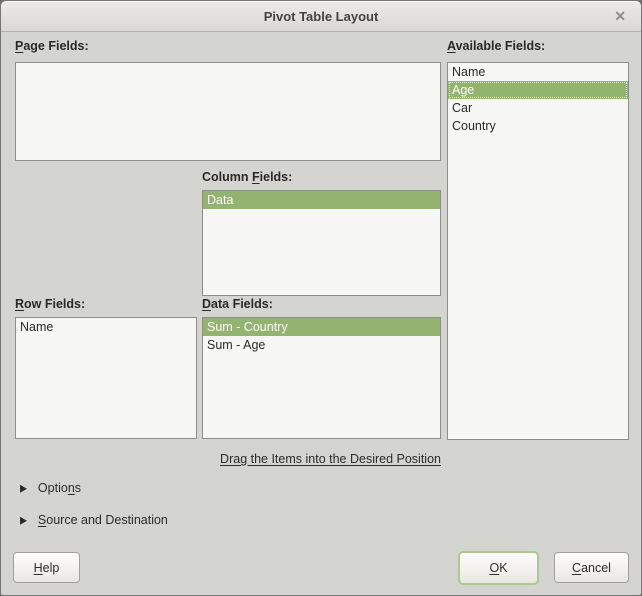 The width and height of the screenshot is (642, 596). I want to click on options-expander: ▶ Options, so click(50, 488).